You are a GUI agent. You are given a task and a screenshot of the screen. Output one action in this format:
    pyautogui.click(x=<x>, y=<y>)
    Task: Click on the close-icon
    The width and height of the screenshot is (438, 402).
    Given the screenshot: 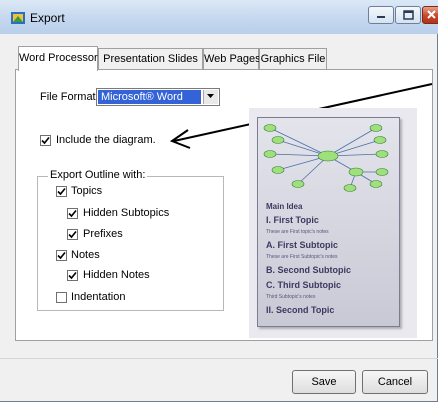 What is the action you would take?
    pyautogui.click(x=431, y=14)
    